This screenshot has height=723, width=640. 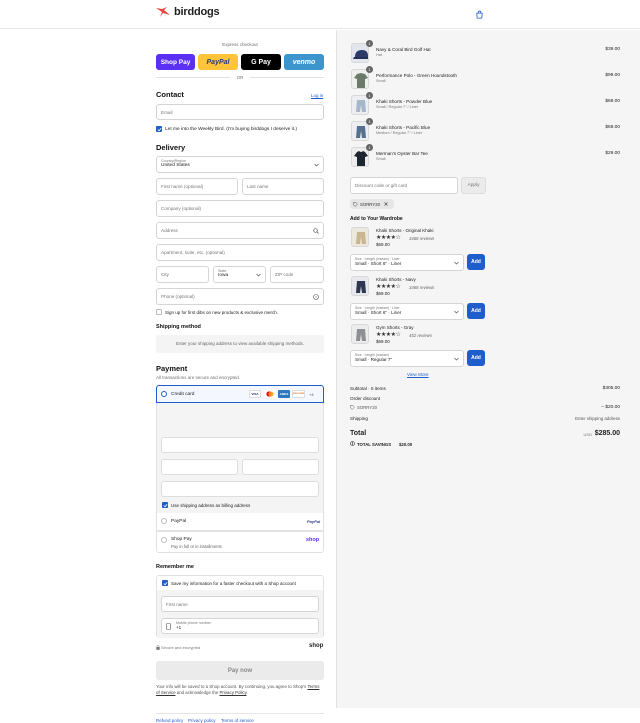 I want to click on shopping-bag-icon, so click(x=479, y=14).